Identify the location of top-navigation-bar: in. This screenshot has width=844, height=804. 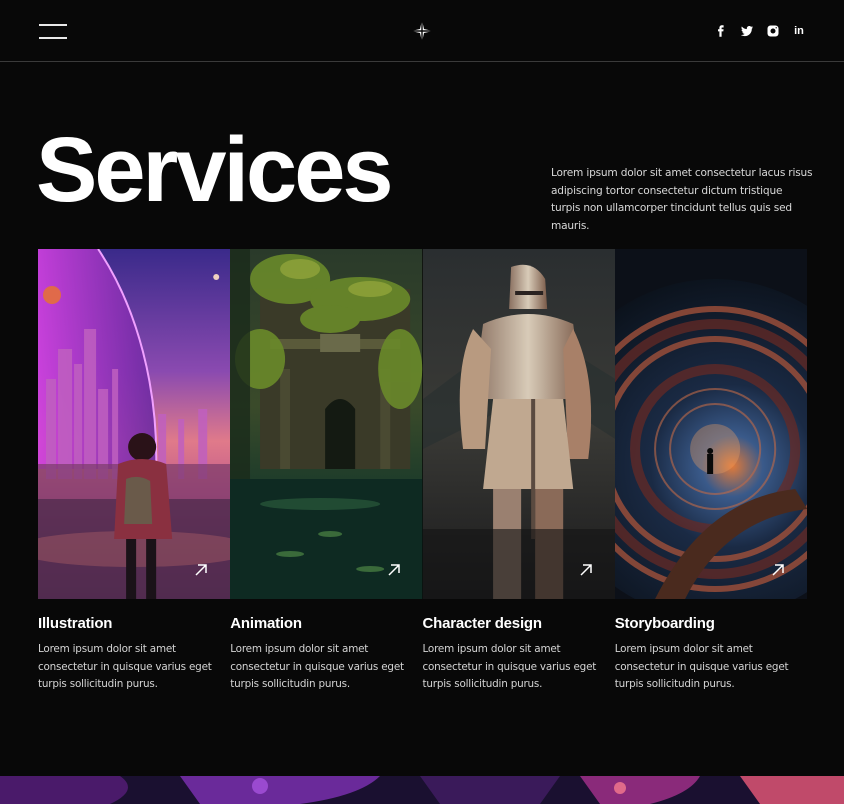
(422, 31).